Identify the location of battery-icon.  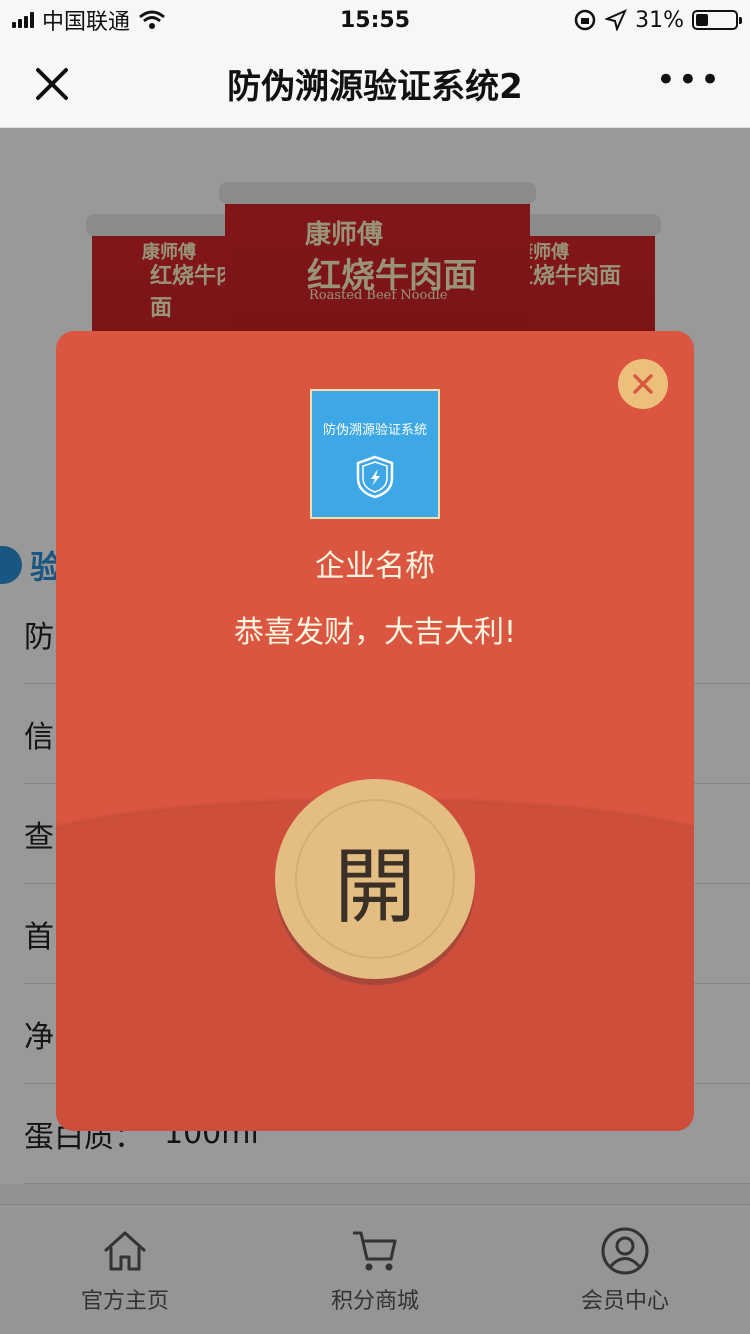
(717, 20).